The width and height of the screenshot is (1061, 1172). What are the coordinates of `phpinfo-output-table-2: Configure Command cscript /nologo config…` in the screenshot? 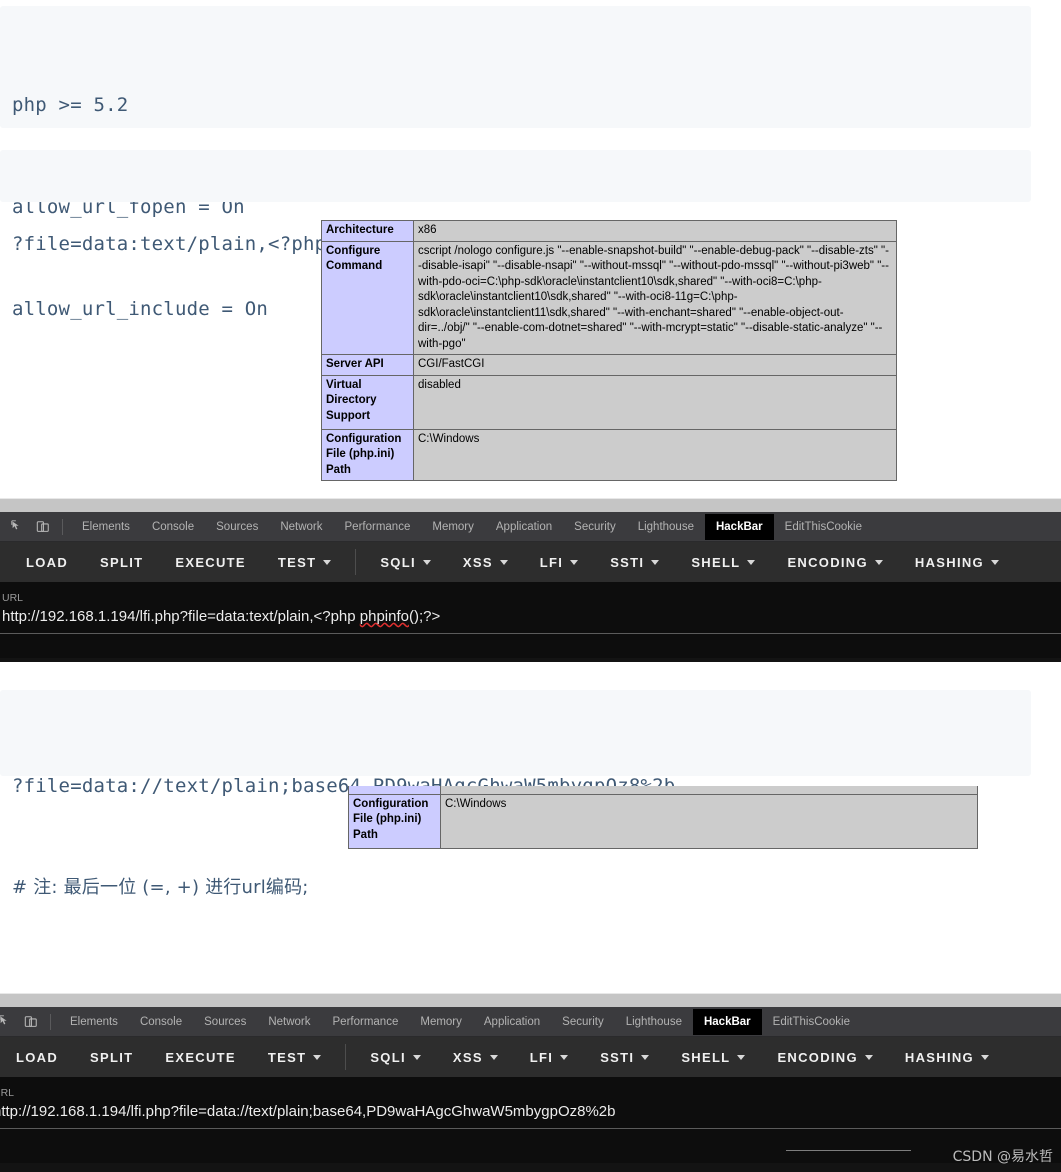 It's located at (664, 891).